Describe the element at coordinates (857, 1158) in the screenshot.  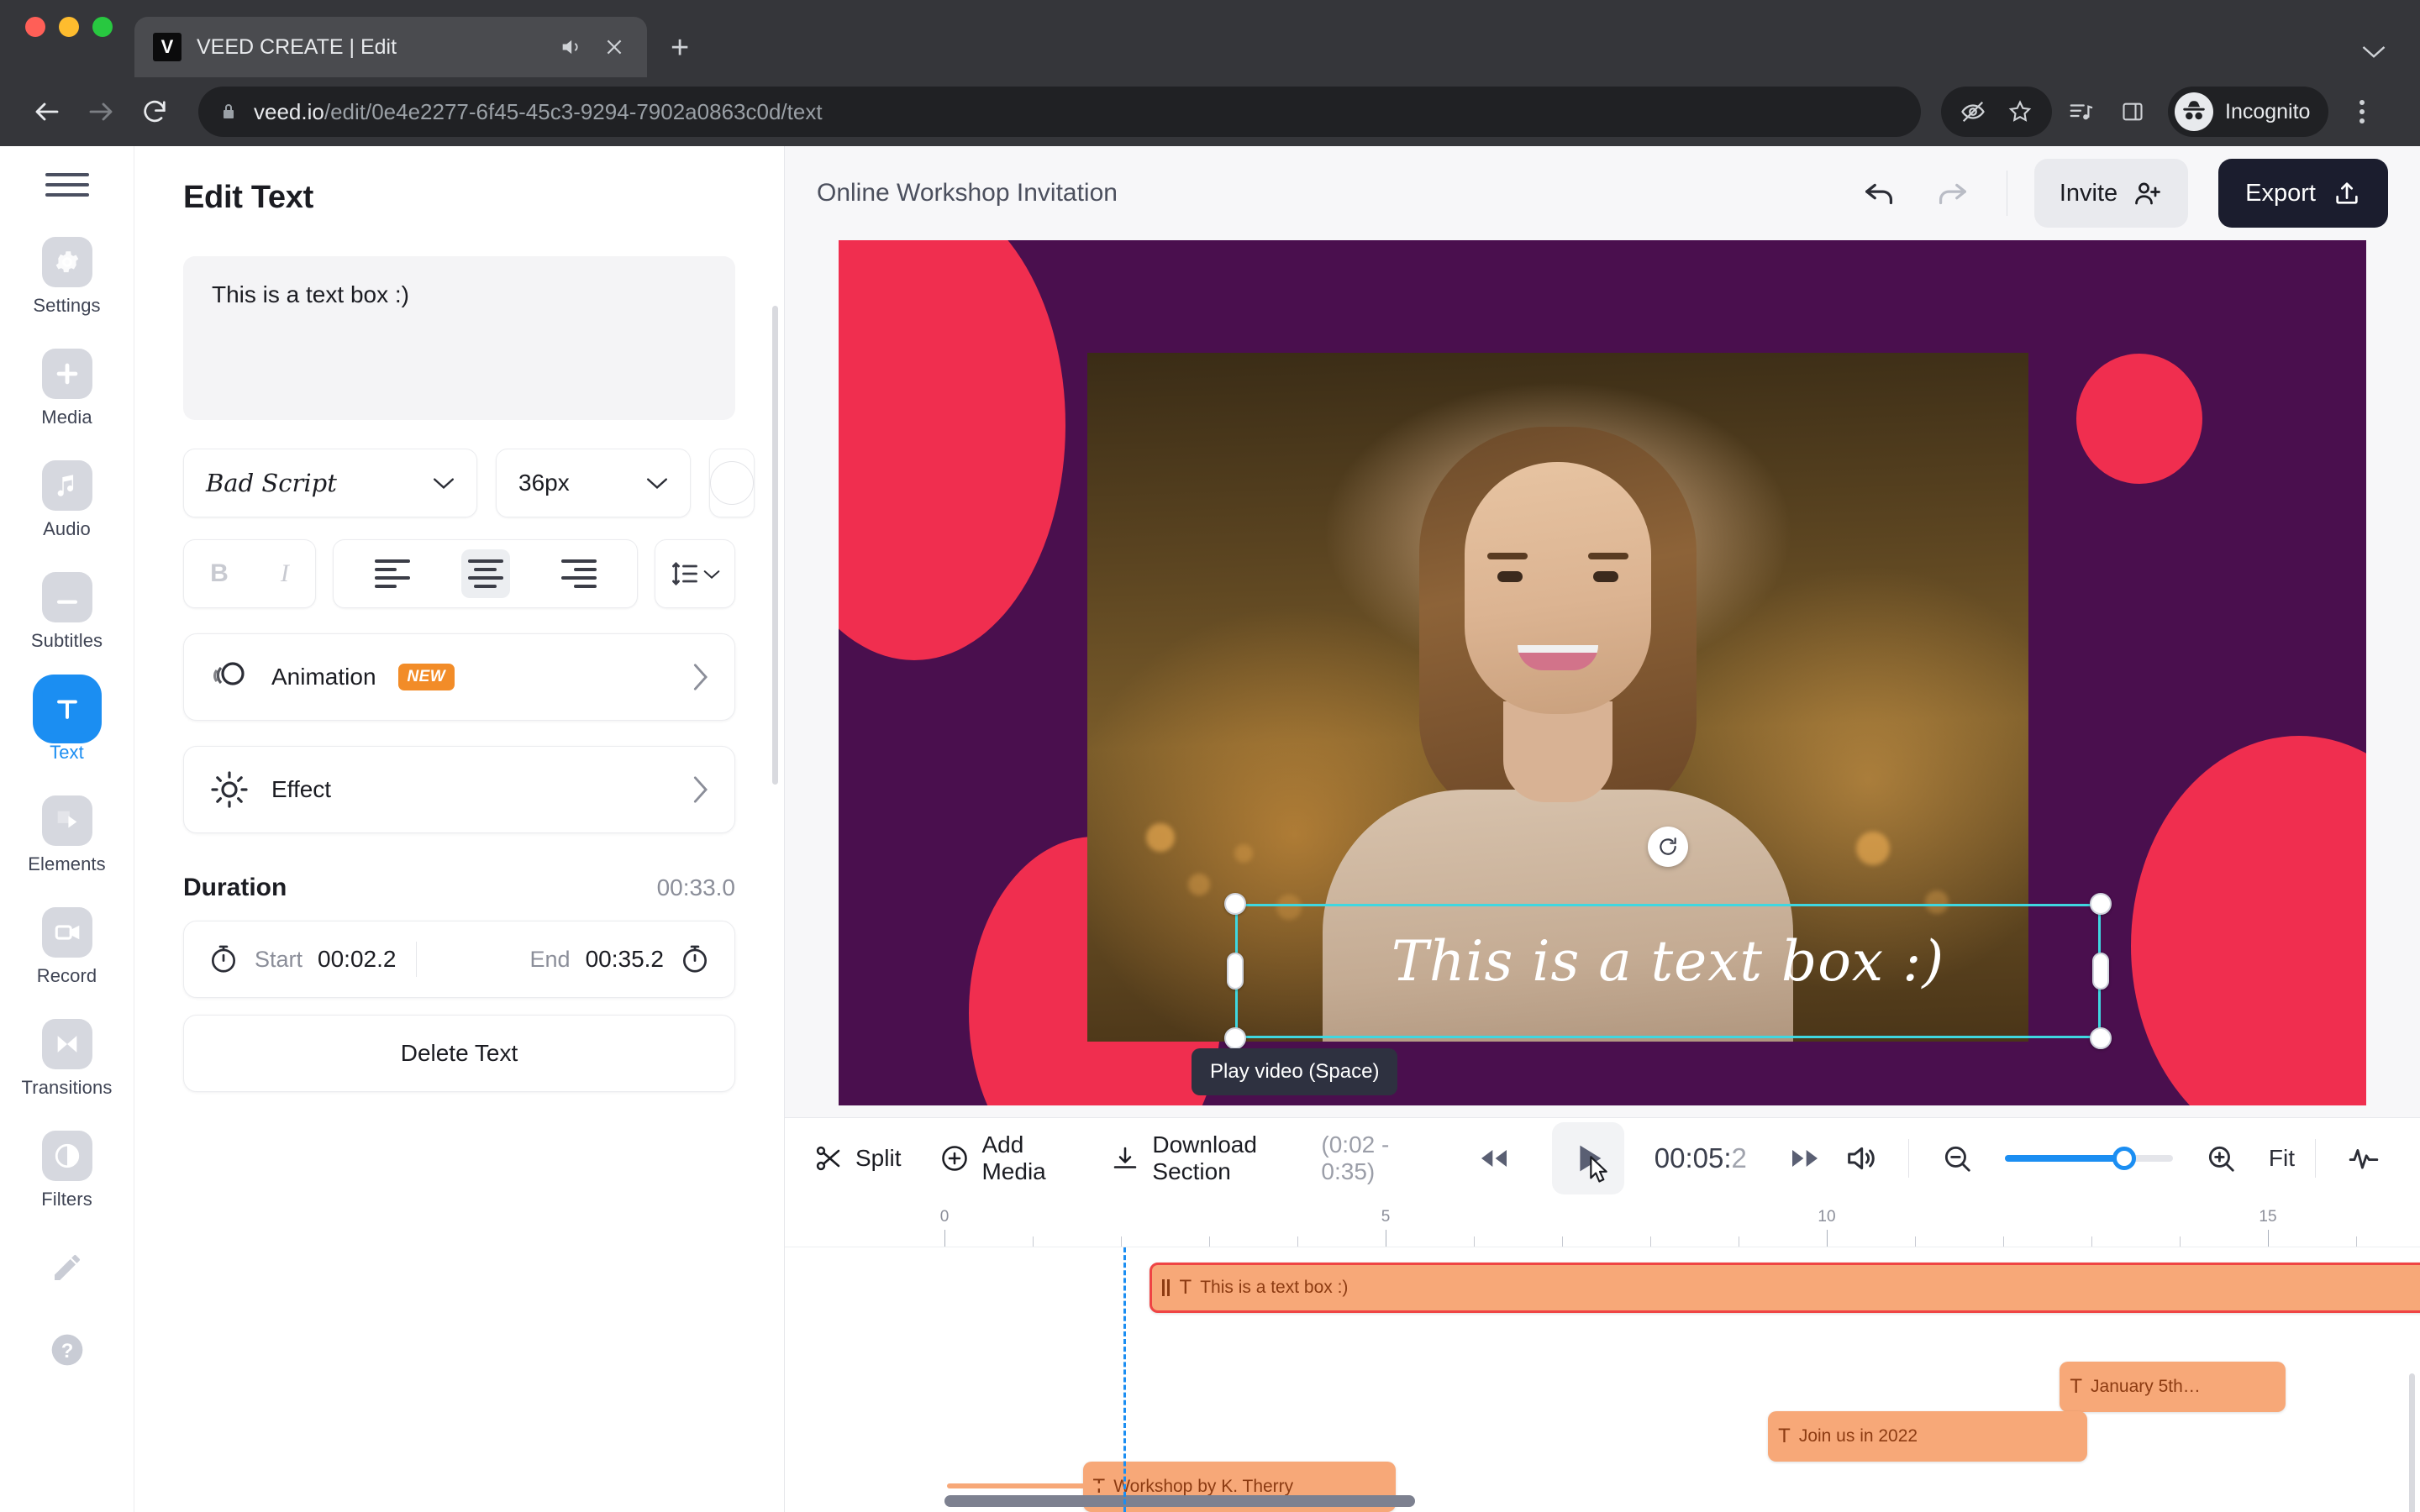
I see `split-button: Split` at that location.